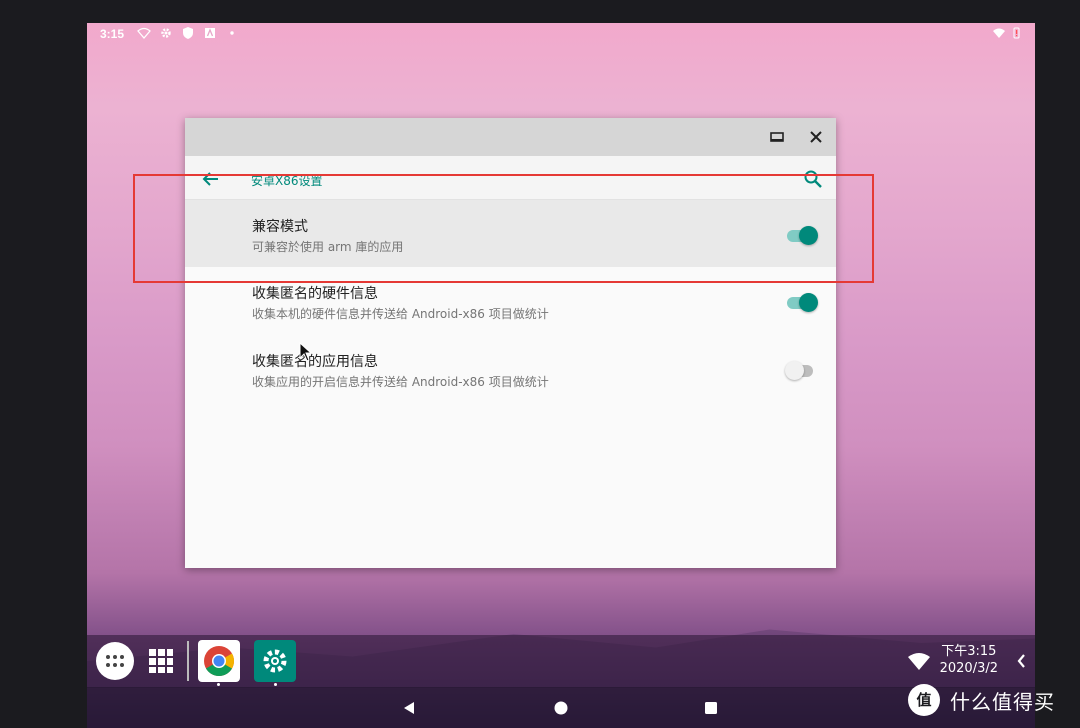 This screenshot has width=1080, height=728. What do you see at coordinates (503, 228) in the screenshot?
I see `highlight-annotation-box` at bounding box center [503, 228].